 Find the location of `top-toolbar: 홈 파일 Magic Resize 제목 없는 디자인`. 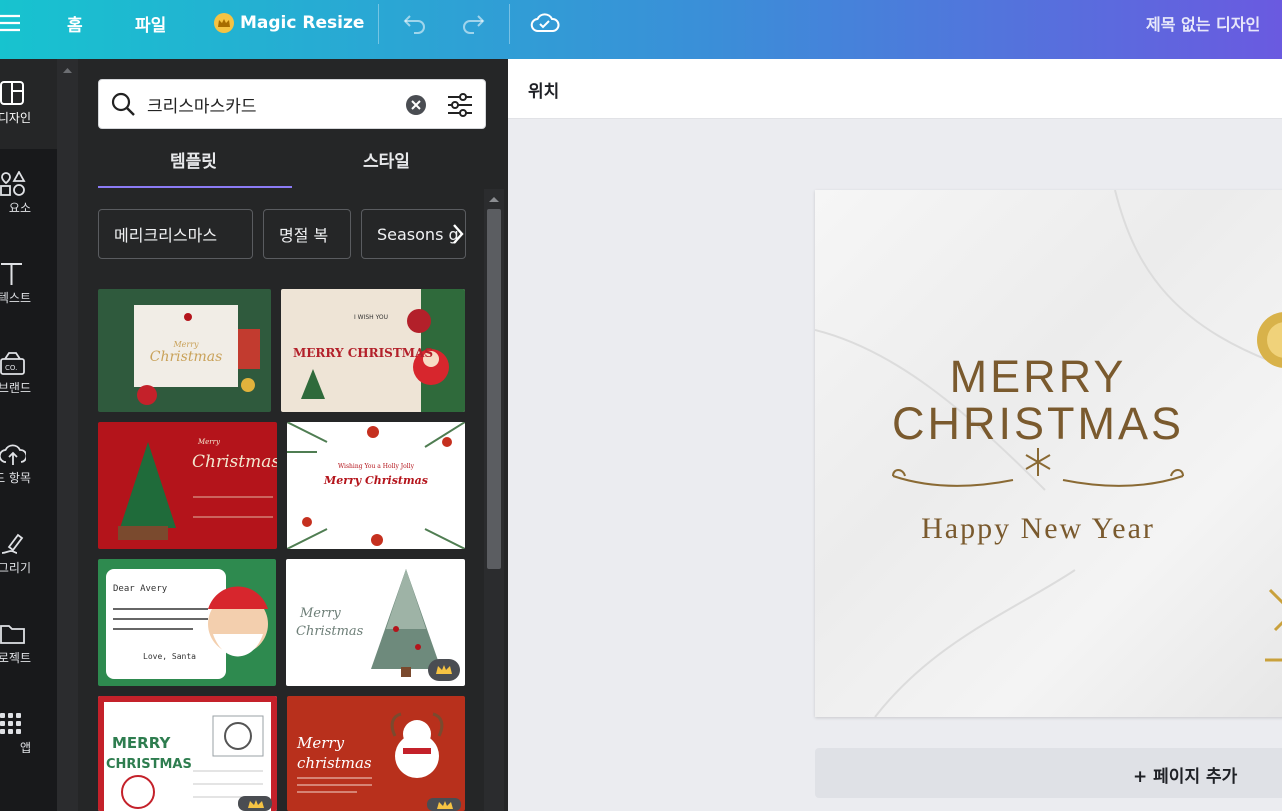

top-toolbar: 홈 파일 Magic Resize 제목 없는 디자인 is located at coordinates (641, 29).